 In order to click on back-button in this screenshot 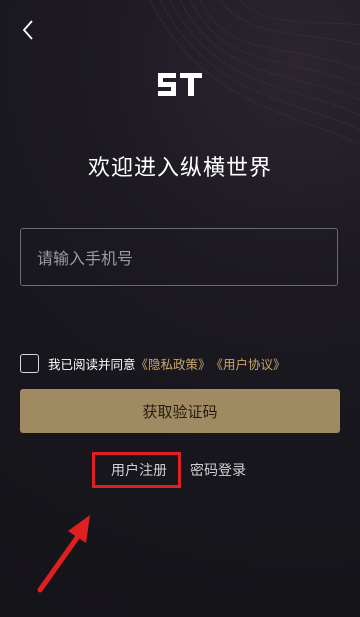, I will do `click(28, 30)`.